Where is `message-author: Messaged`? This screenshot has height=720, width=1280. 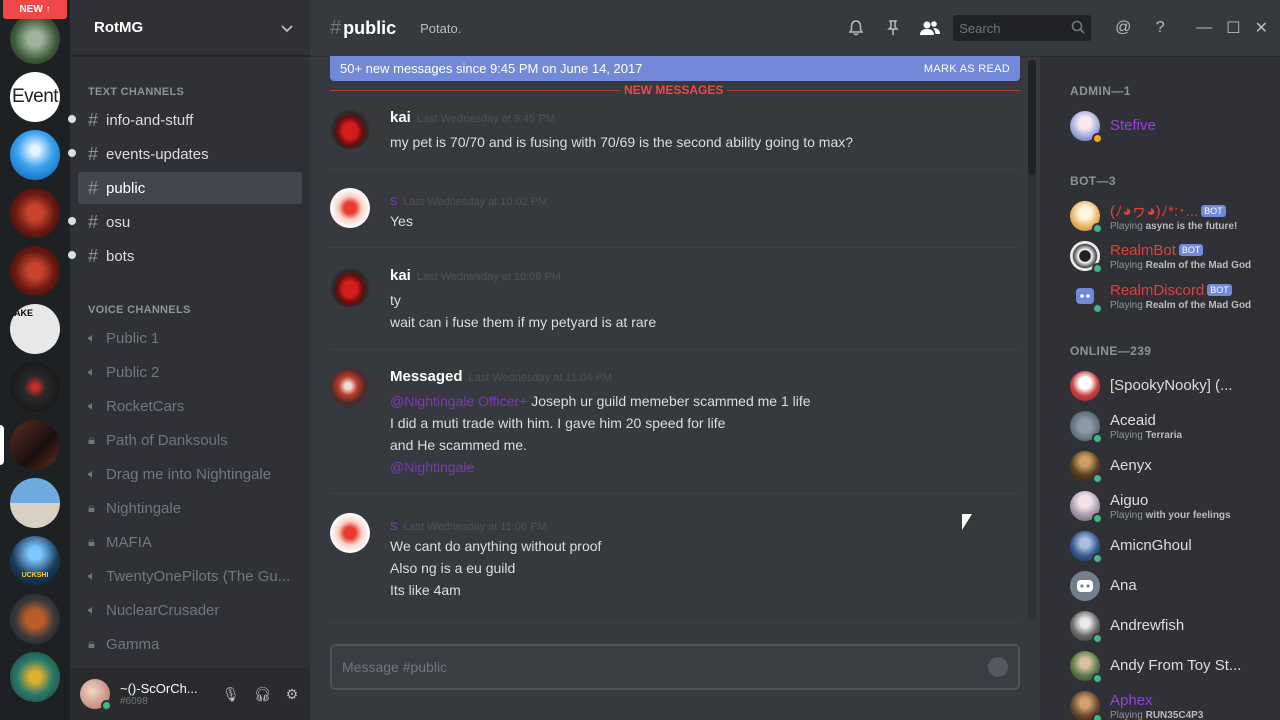
message-author: Messaged is located at coordinates (426, 376).